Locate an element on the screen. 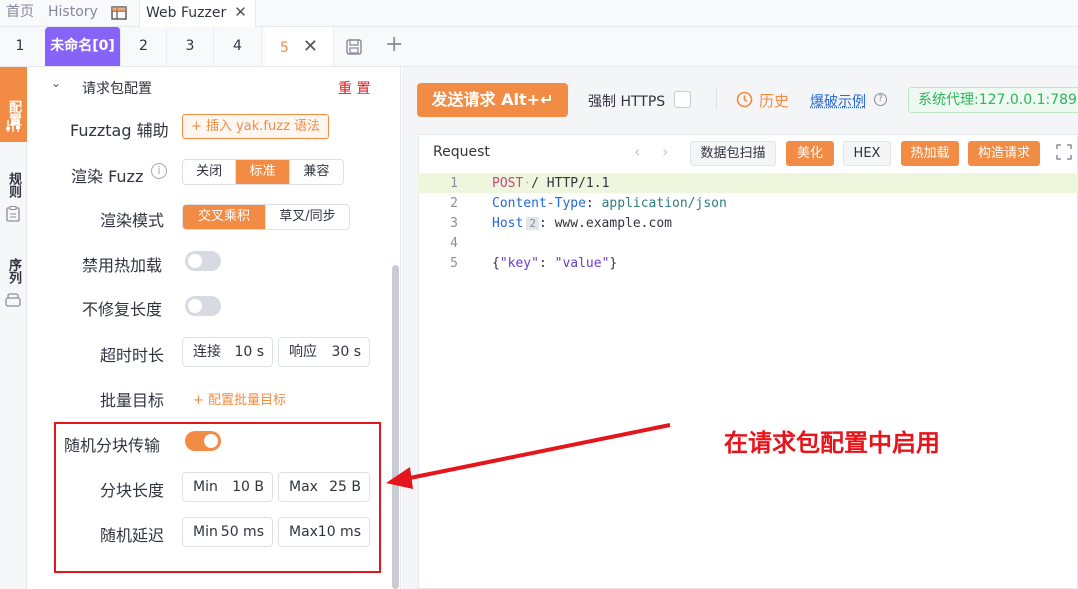  header-value: application/json is located at coordinates (664, 203).